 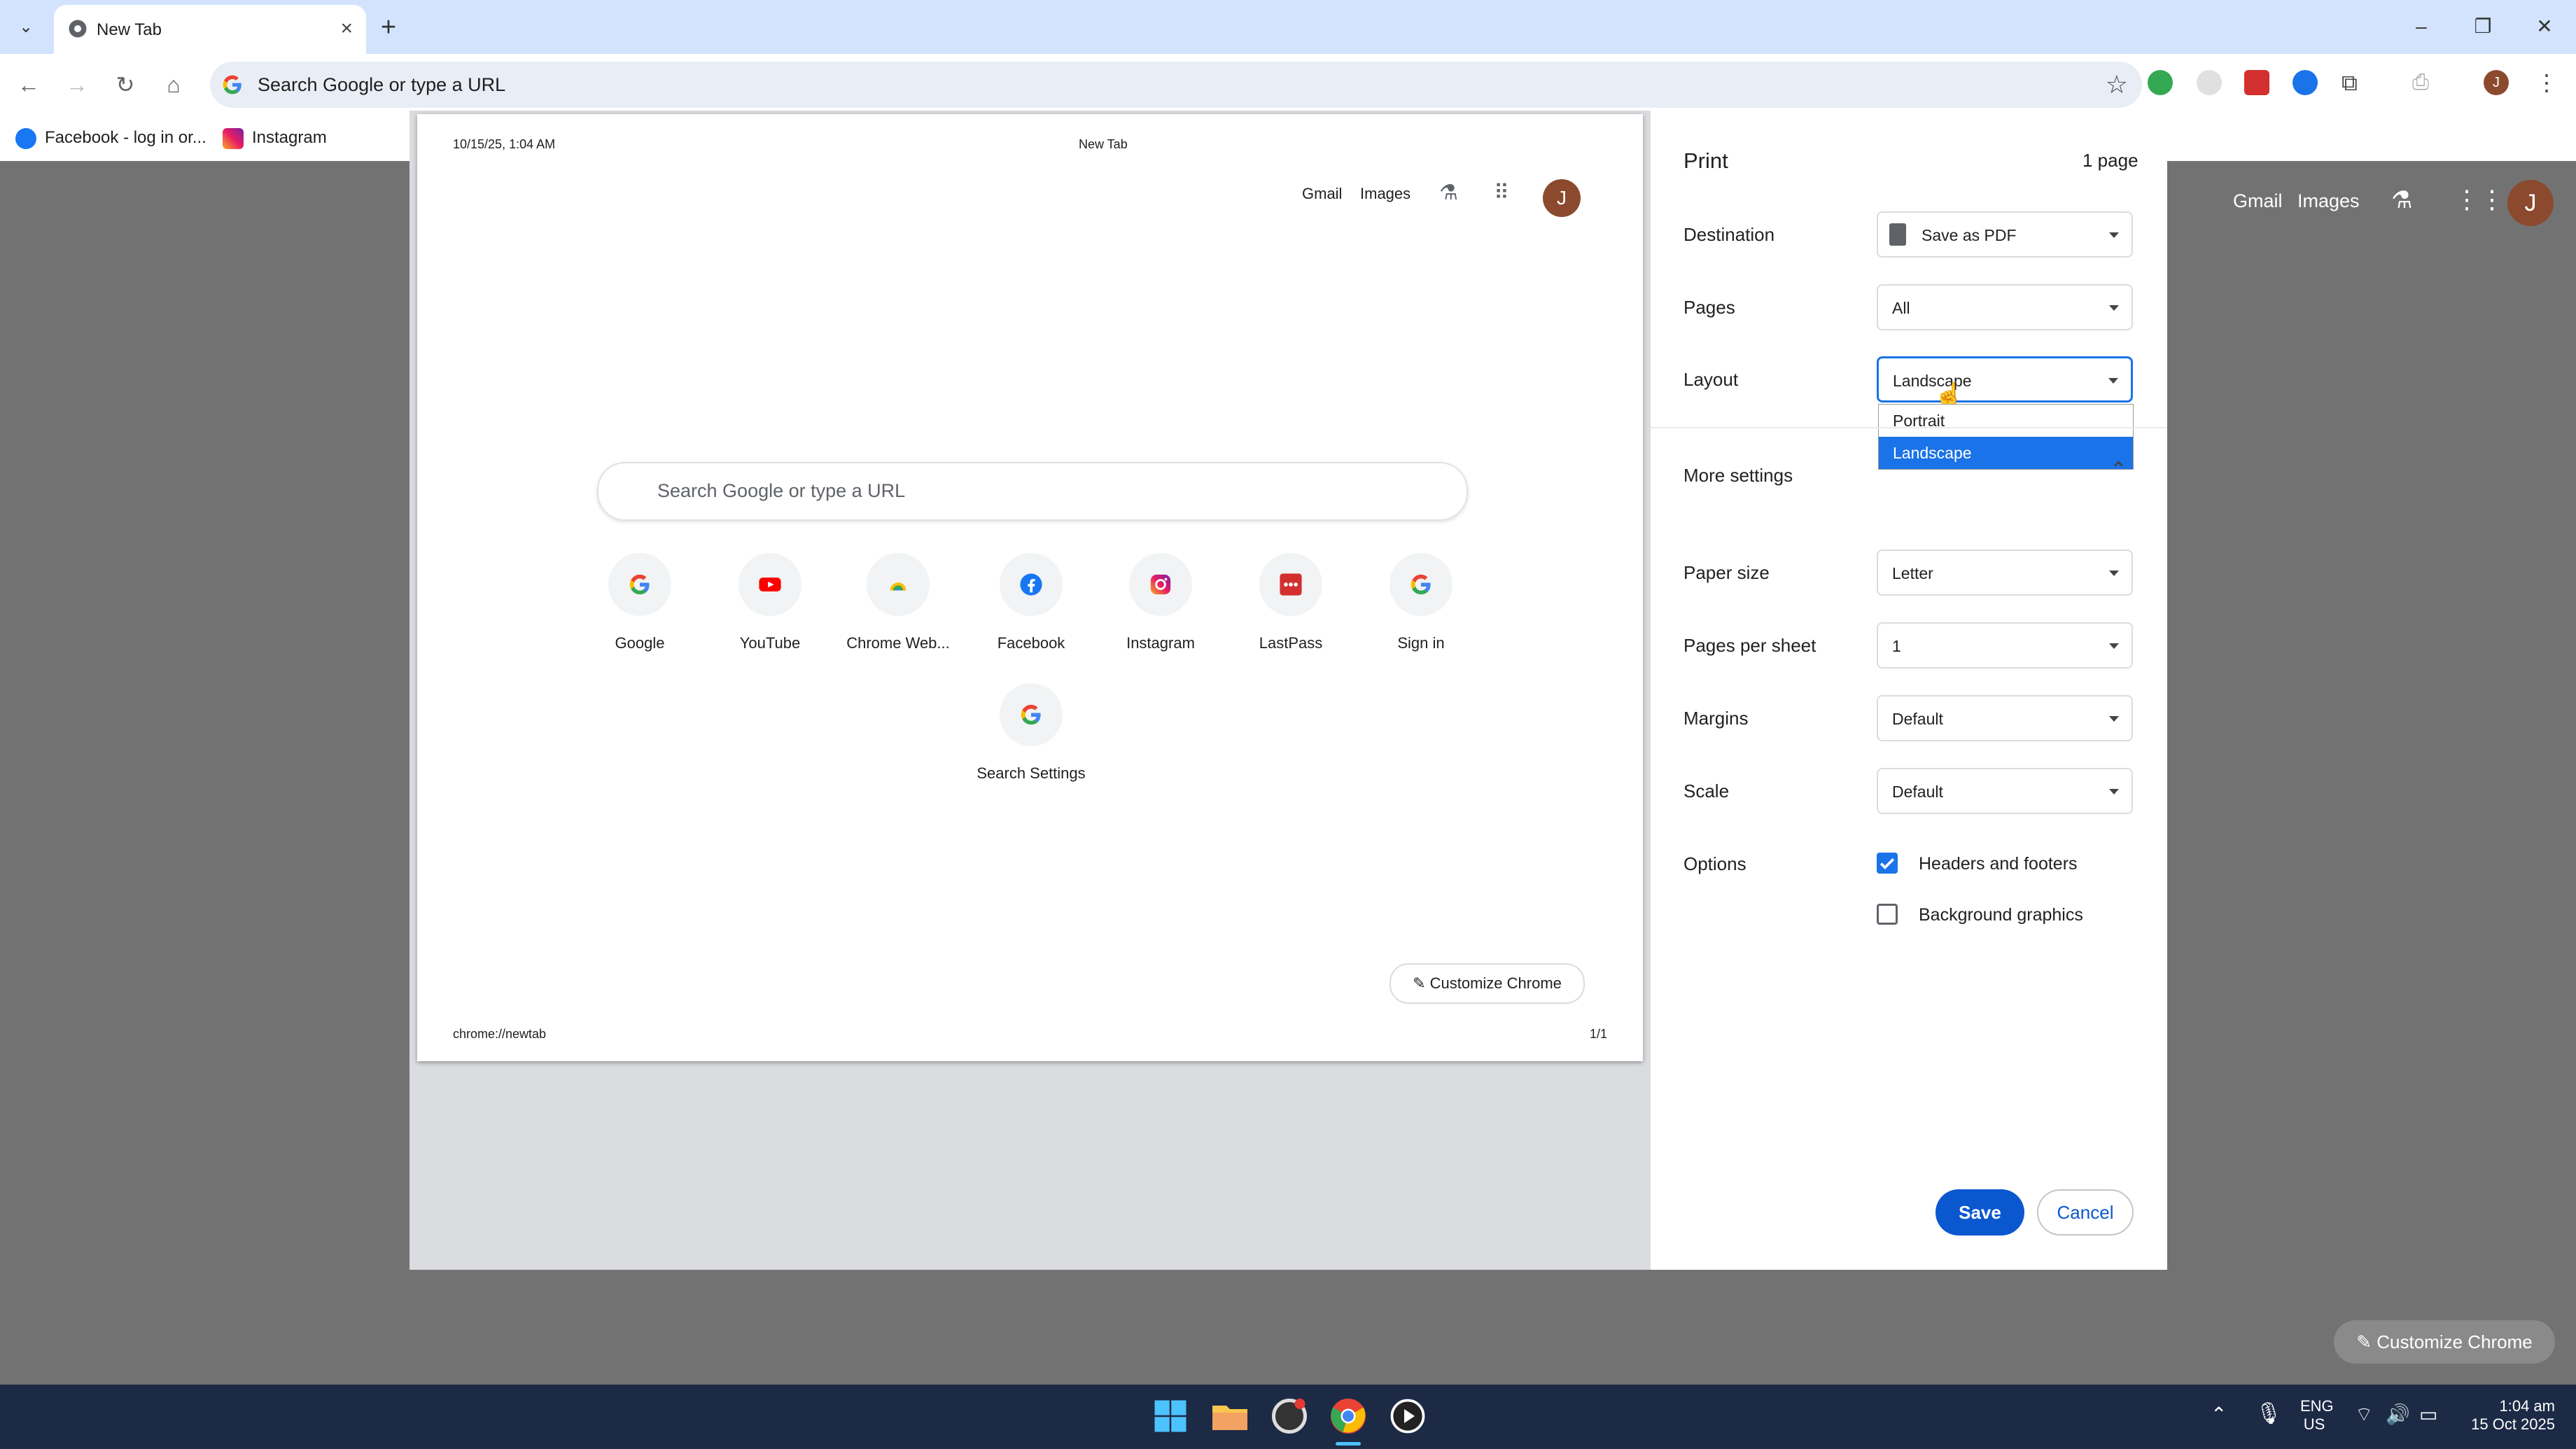 What do you see at coordinates (2398, 1414) in the screenshot?
I see `volume-icon: 🔊` at bounding box center [2398, 1414].